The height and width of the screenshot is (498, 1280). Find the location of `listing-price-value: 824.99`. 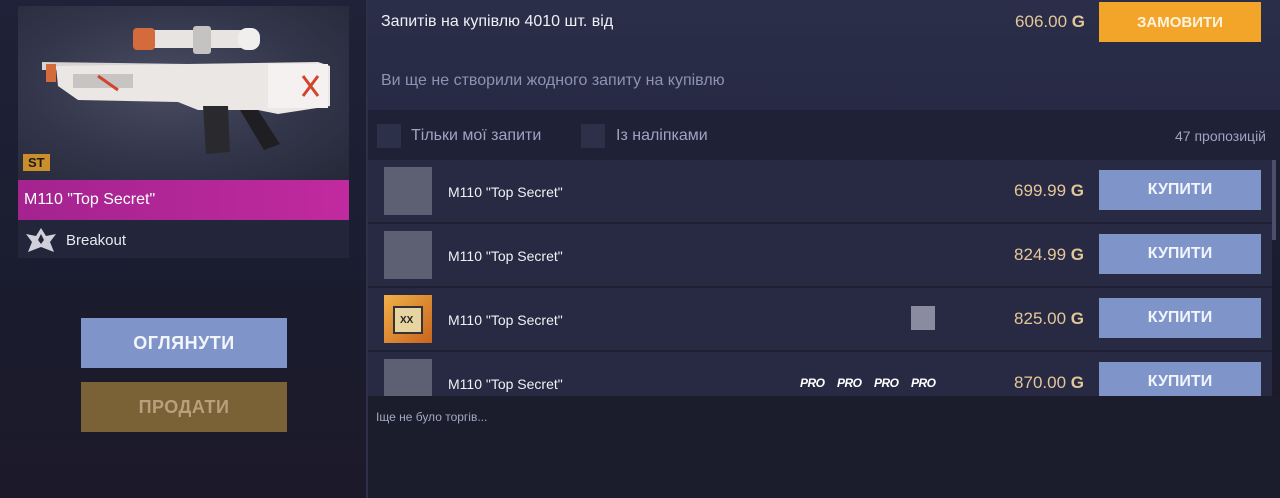

listing-price-value: 824.99 is located at coordinates (1040, 254).